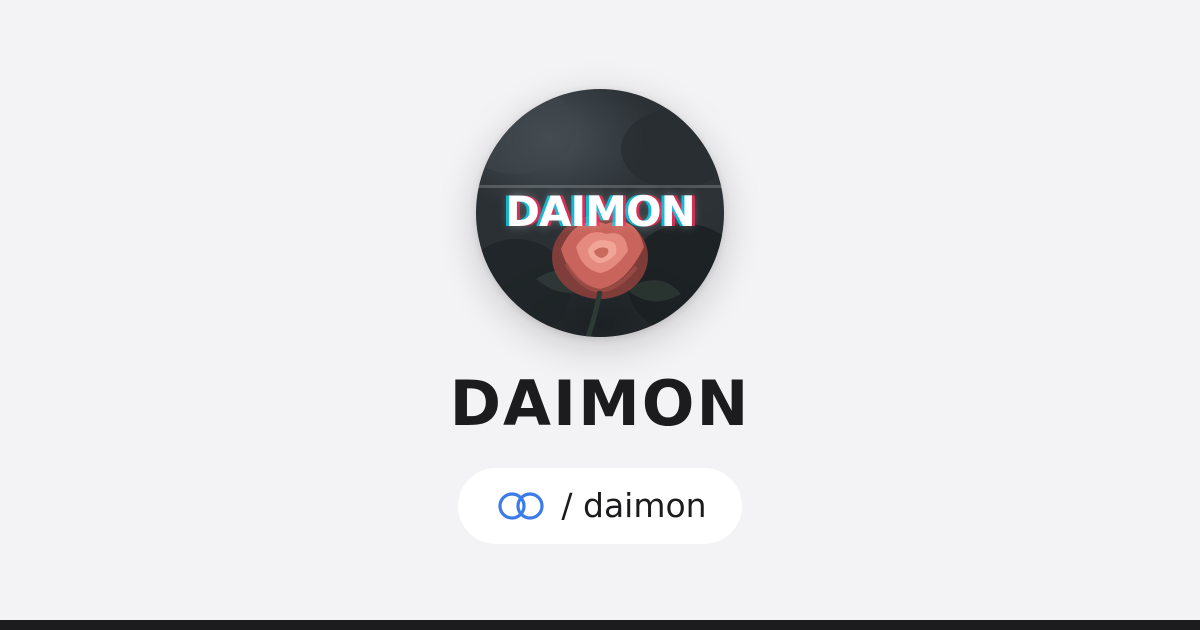 The width and height of the screenshot is (1200, 630). I want to click on profile-name: DAIMON, so click(600, 403).